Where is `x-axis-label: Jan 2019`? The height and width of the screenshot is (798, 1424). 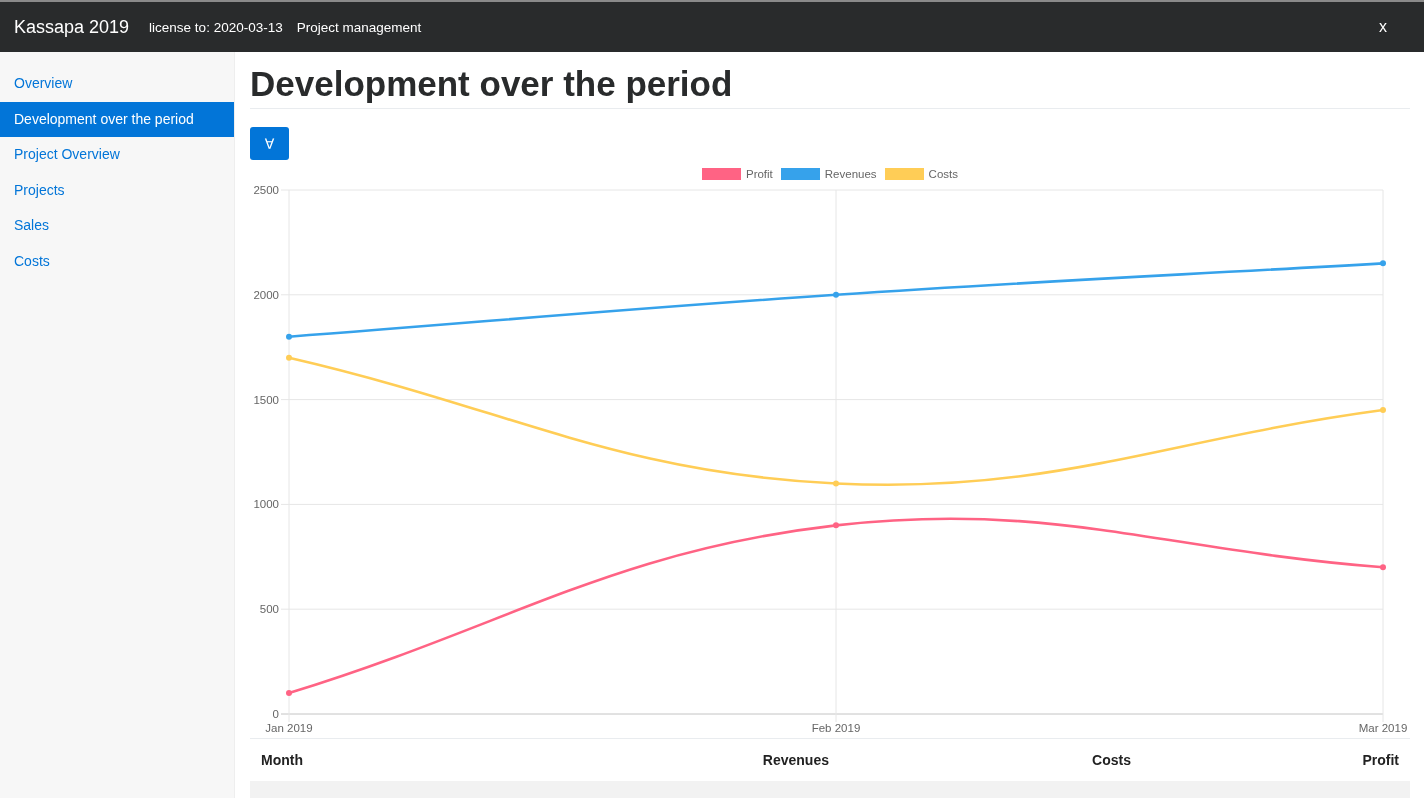
x-axis-label: Jan 2019 is located at coordinates (289, 728).